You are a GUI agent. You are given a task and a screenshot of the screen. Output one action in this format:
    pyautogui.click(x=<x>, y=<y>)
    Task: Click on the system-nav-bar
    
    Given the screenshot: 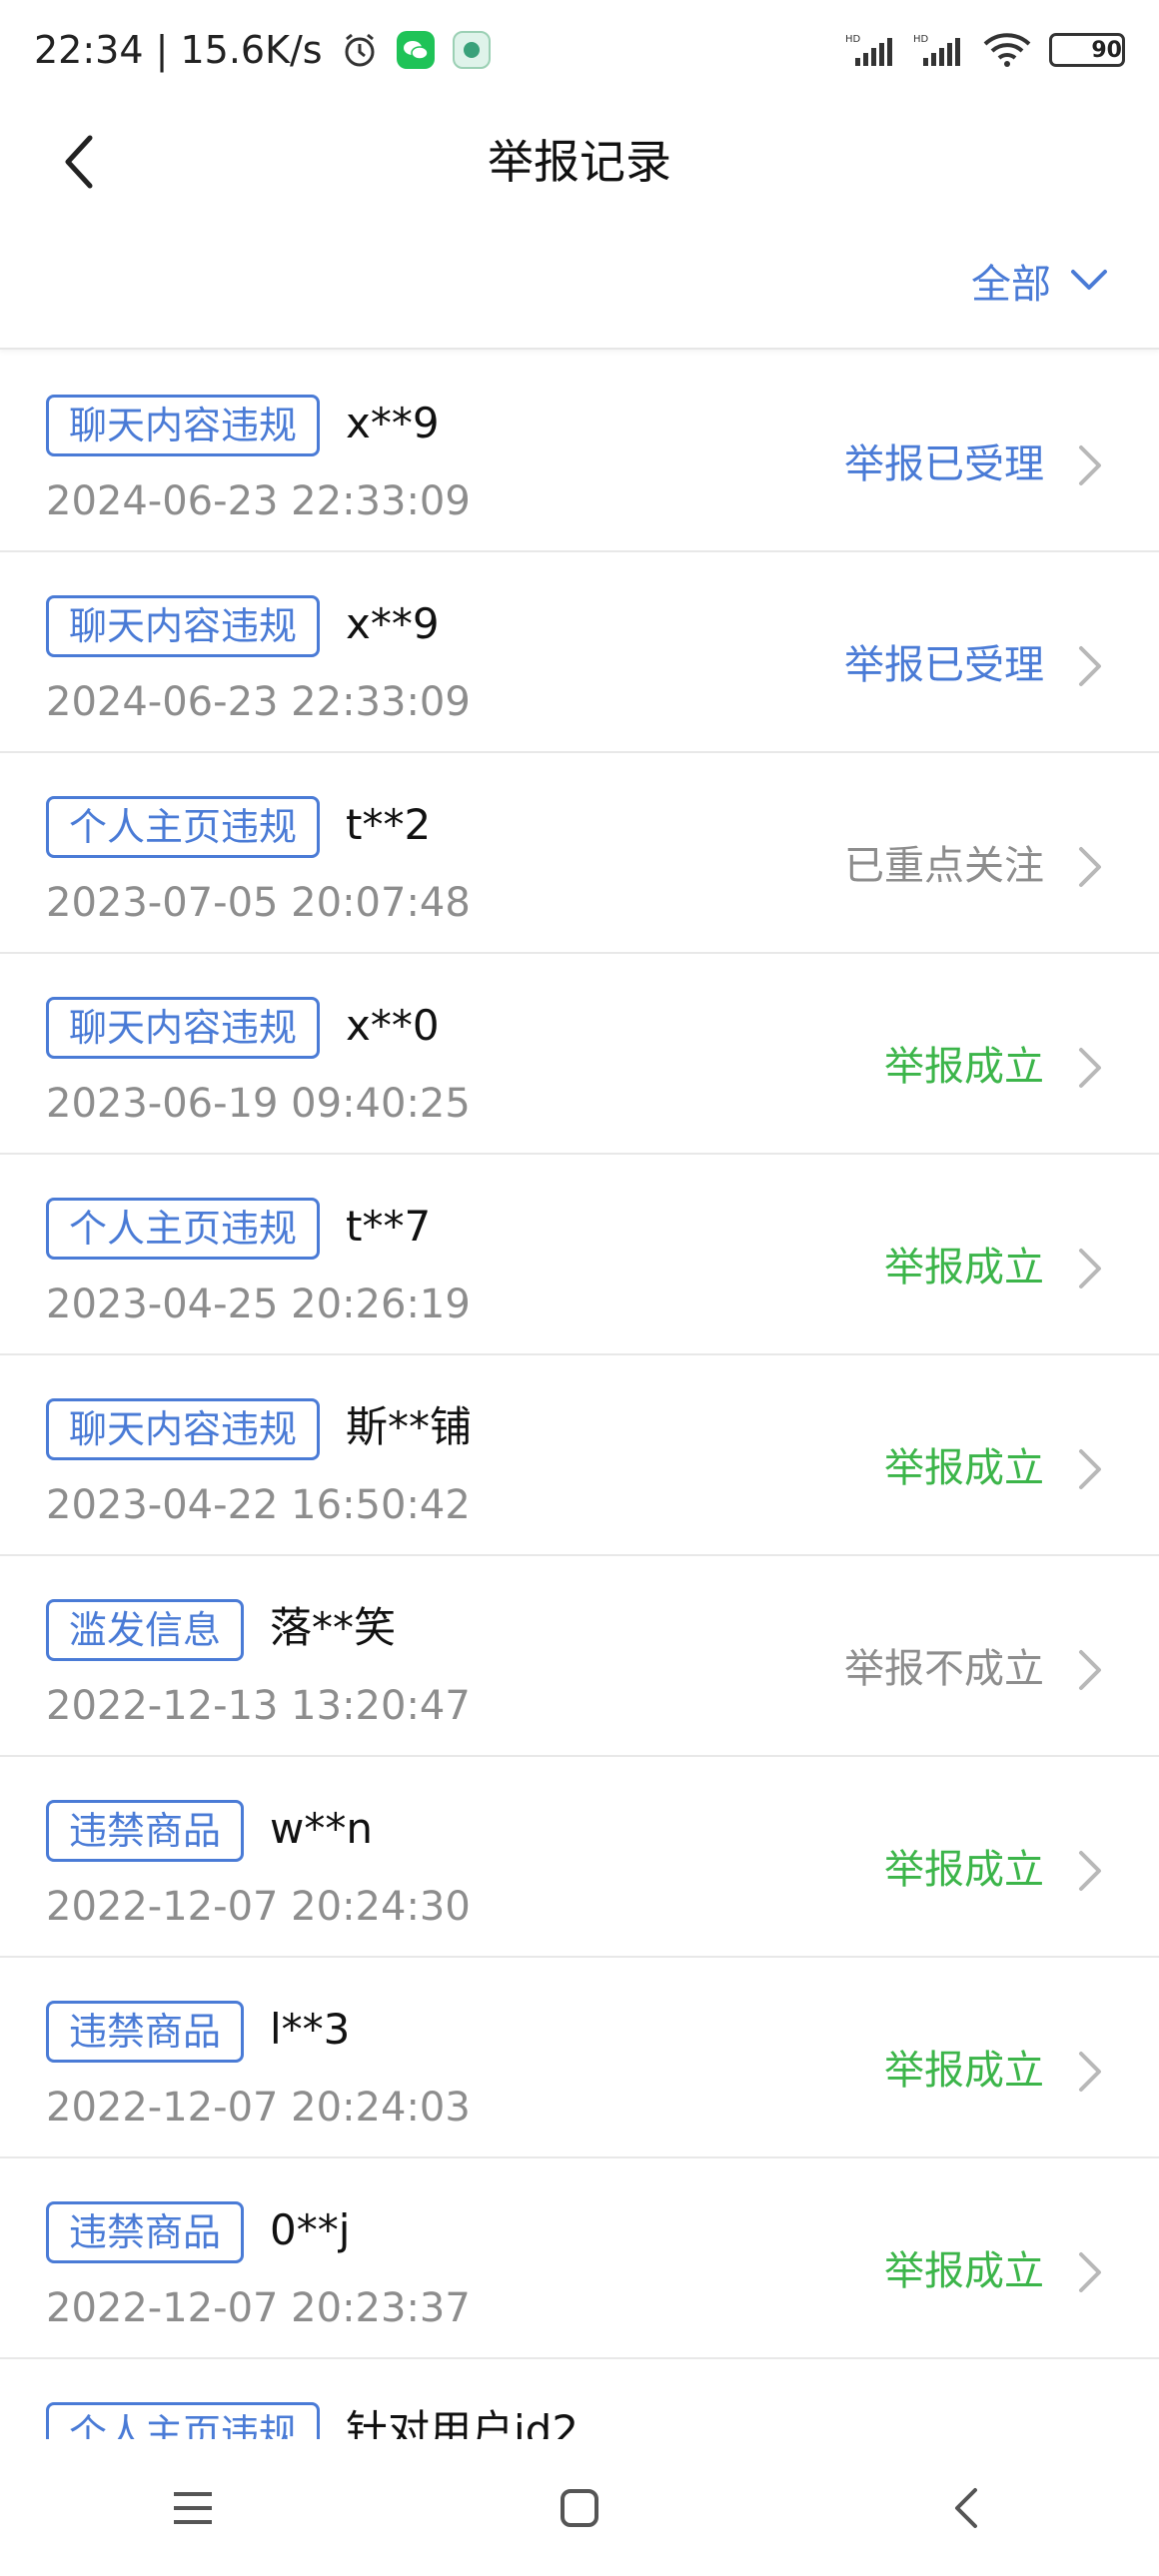 What is the action you would take?
    pyautogui.click(x=579, y=2508)
    